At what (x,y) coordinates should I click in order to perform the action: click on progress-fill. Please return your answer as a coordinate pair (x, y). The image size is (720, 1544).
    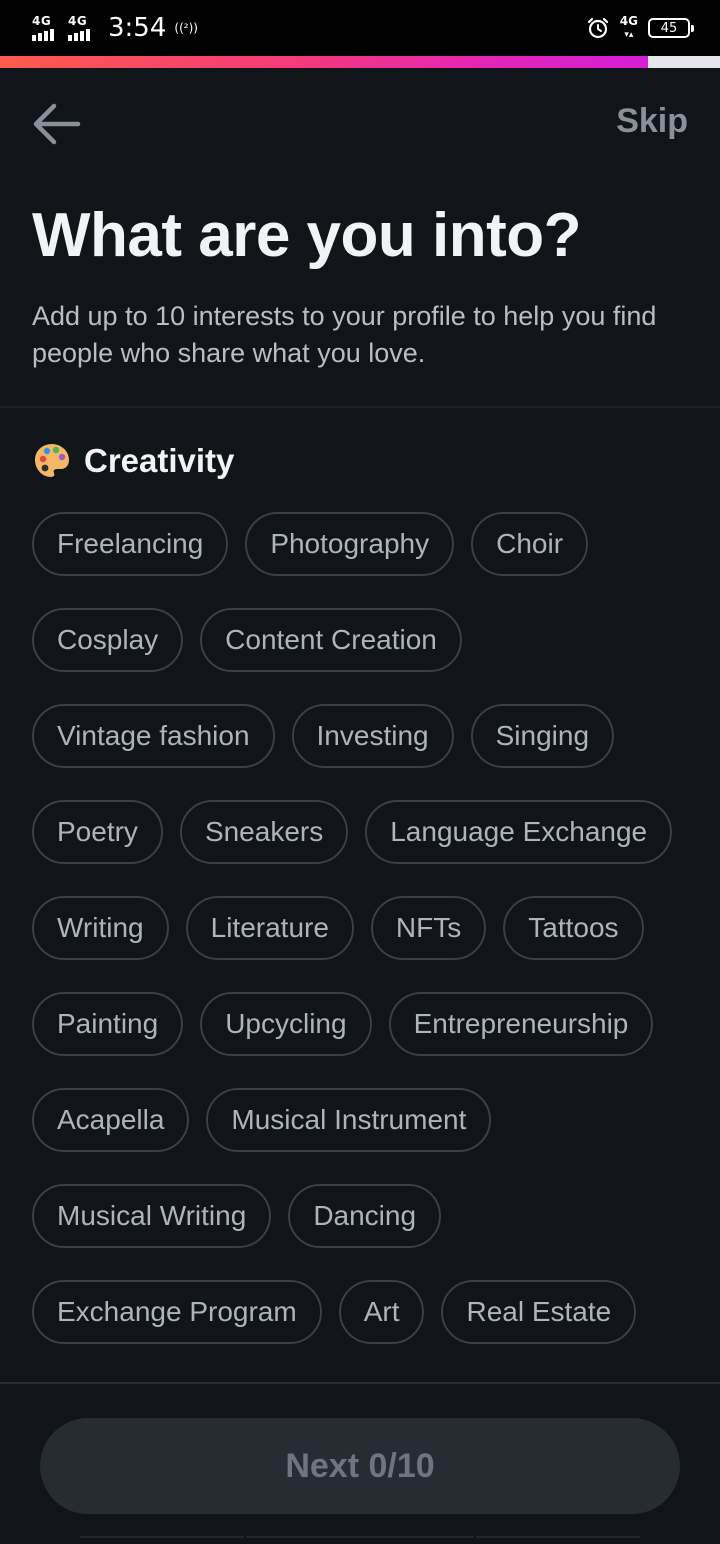
    Looking at the image, I should click on (324, 62).